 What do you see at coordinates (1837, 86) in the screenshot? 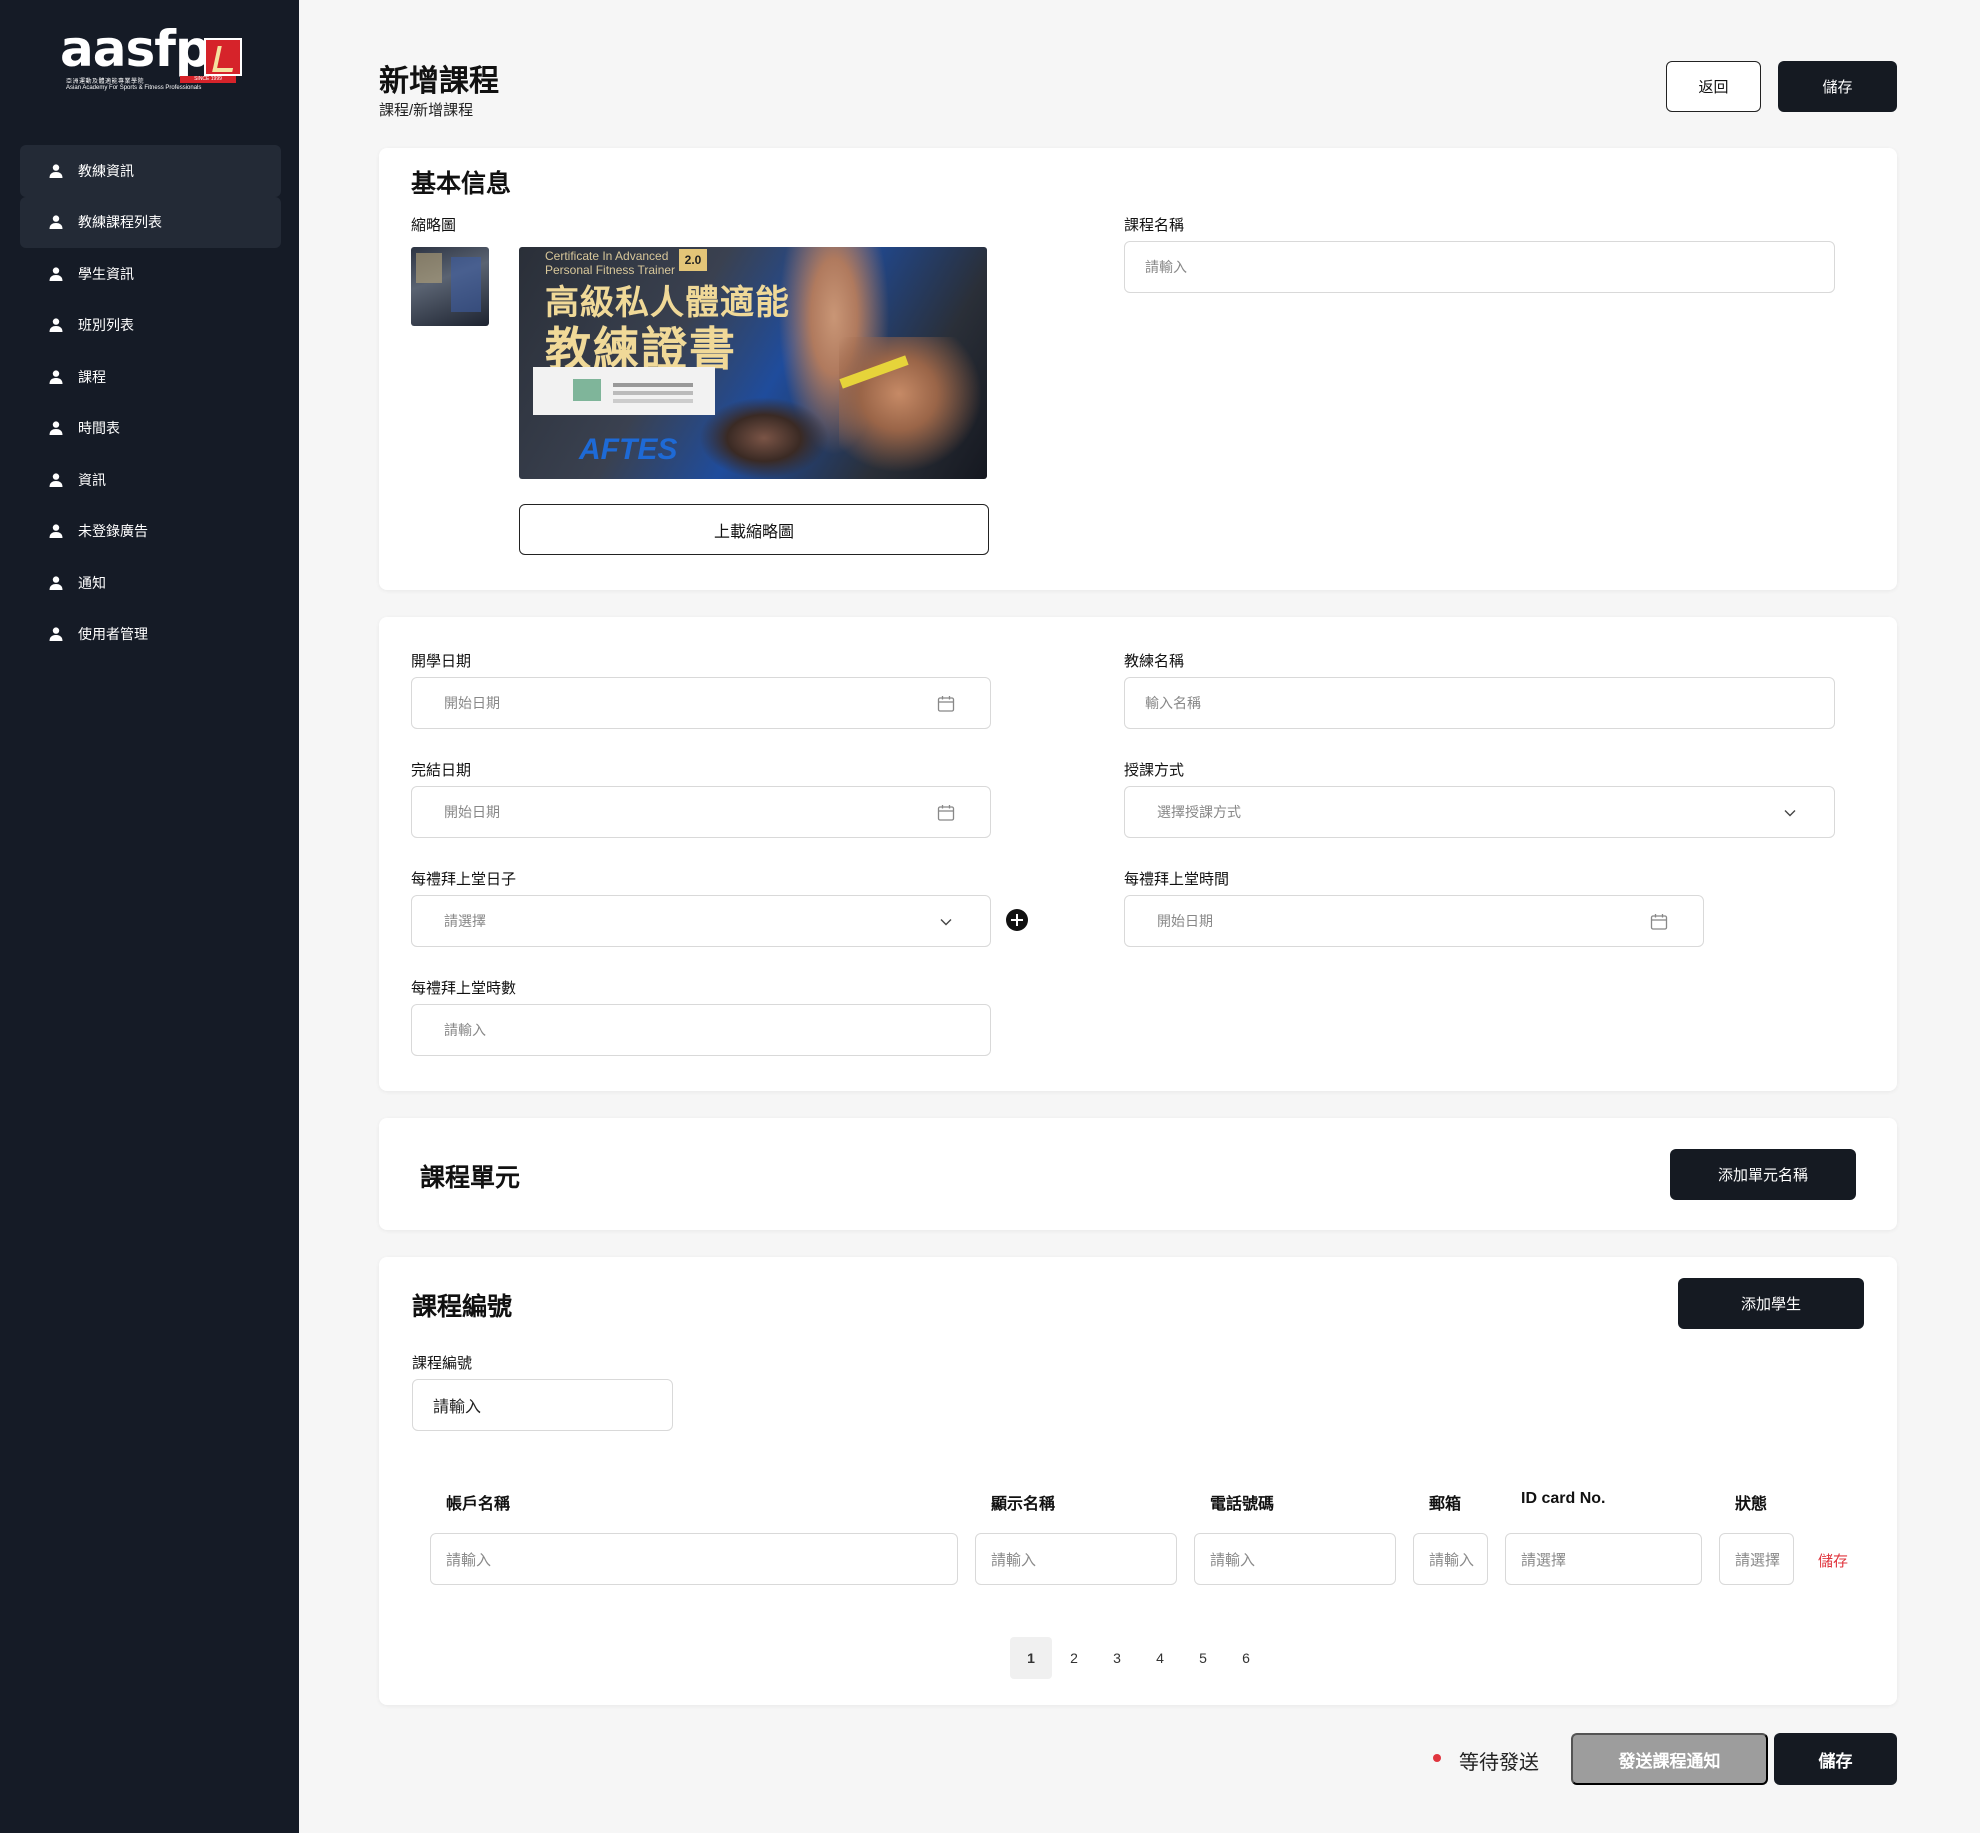
I see `header-save-button: 儲存` at bounding box center [1837, 86].